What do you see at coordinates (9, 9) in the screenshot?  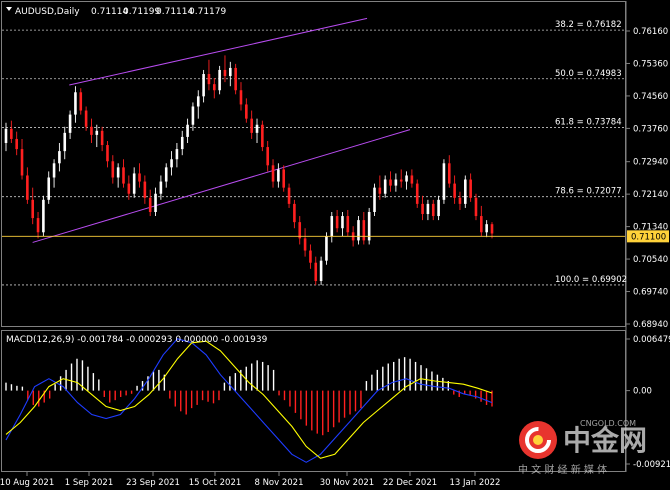 I see `menu-triangle-icon` at bounding box center [9, 9].